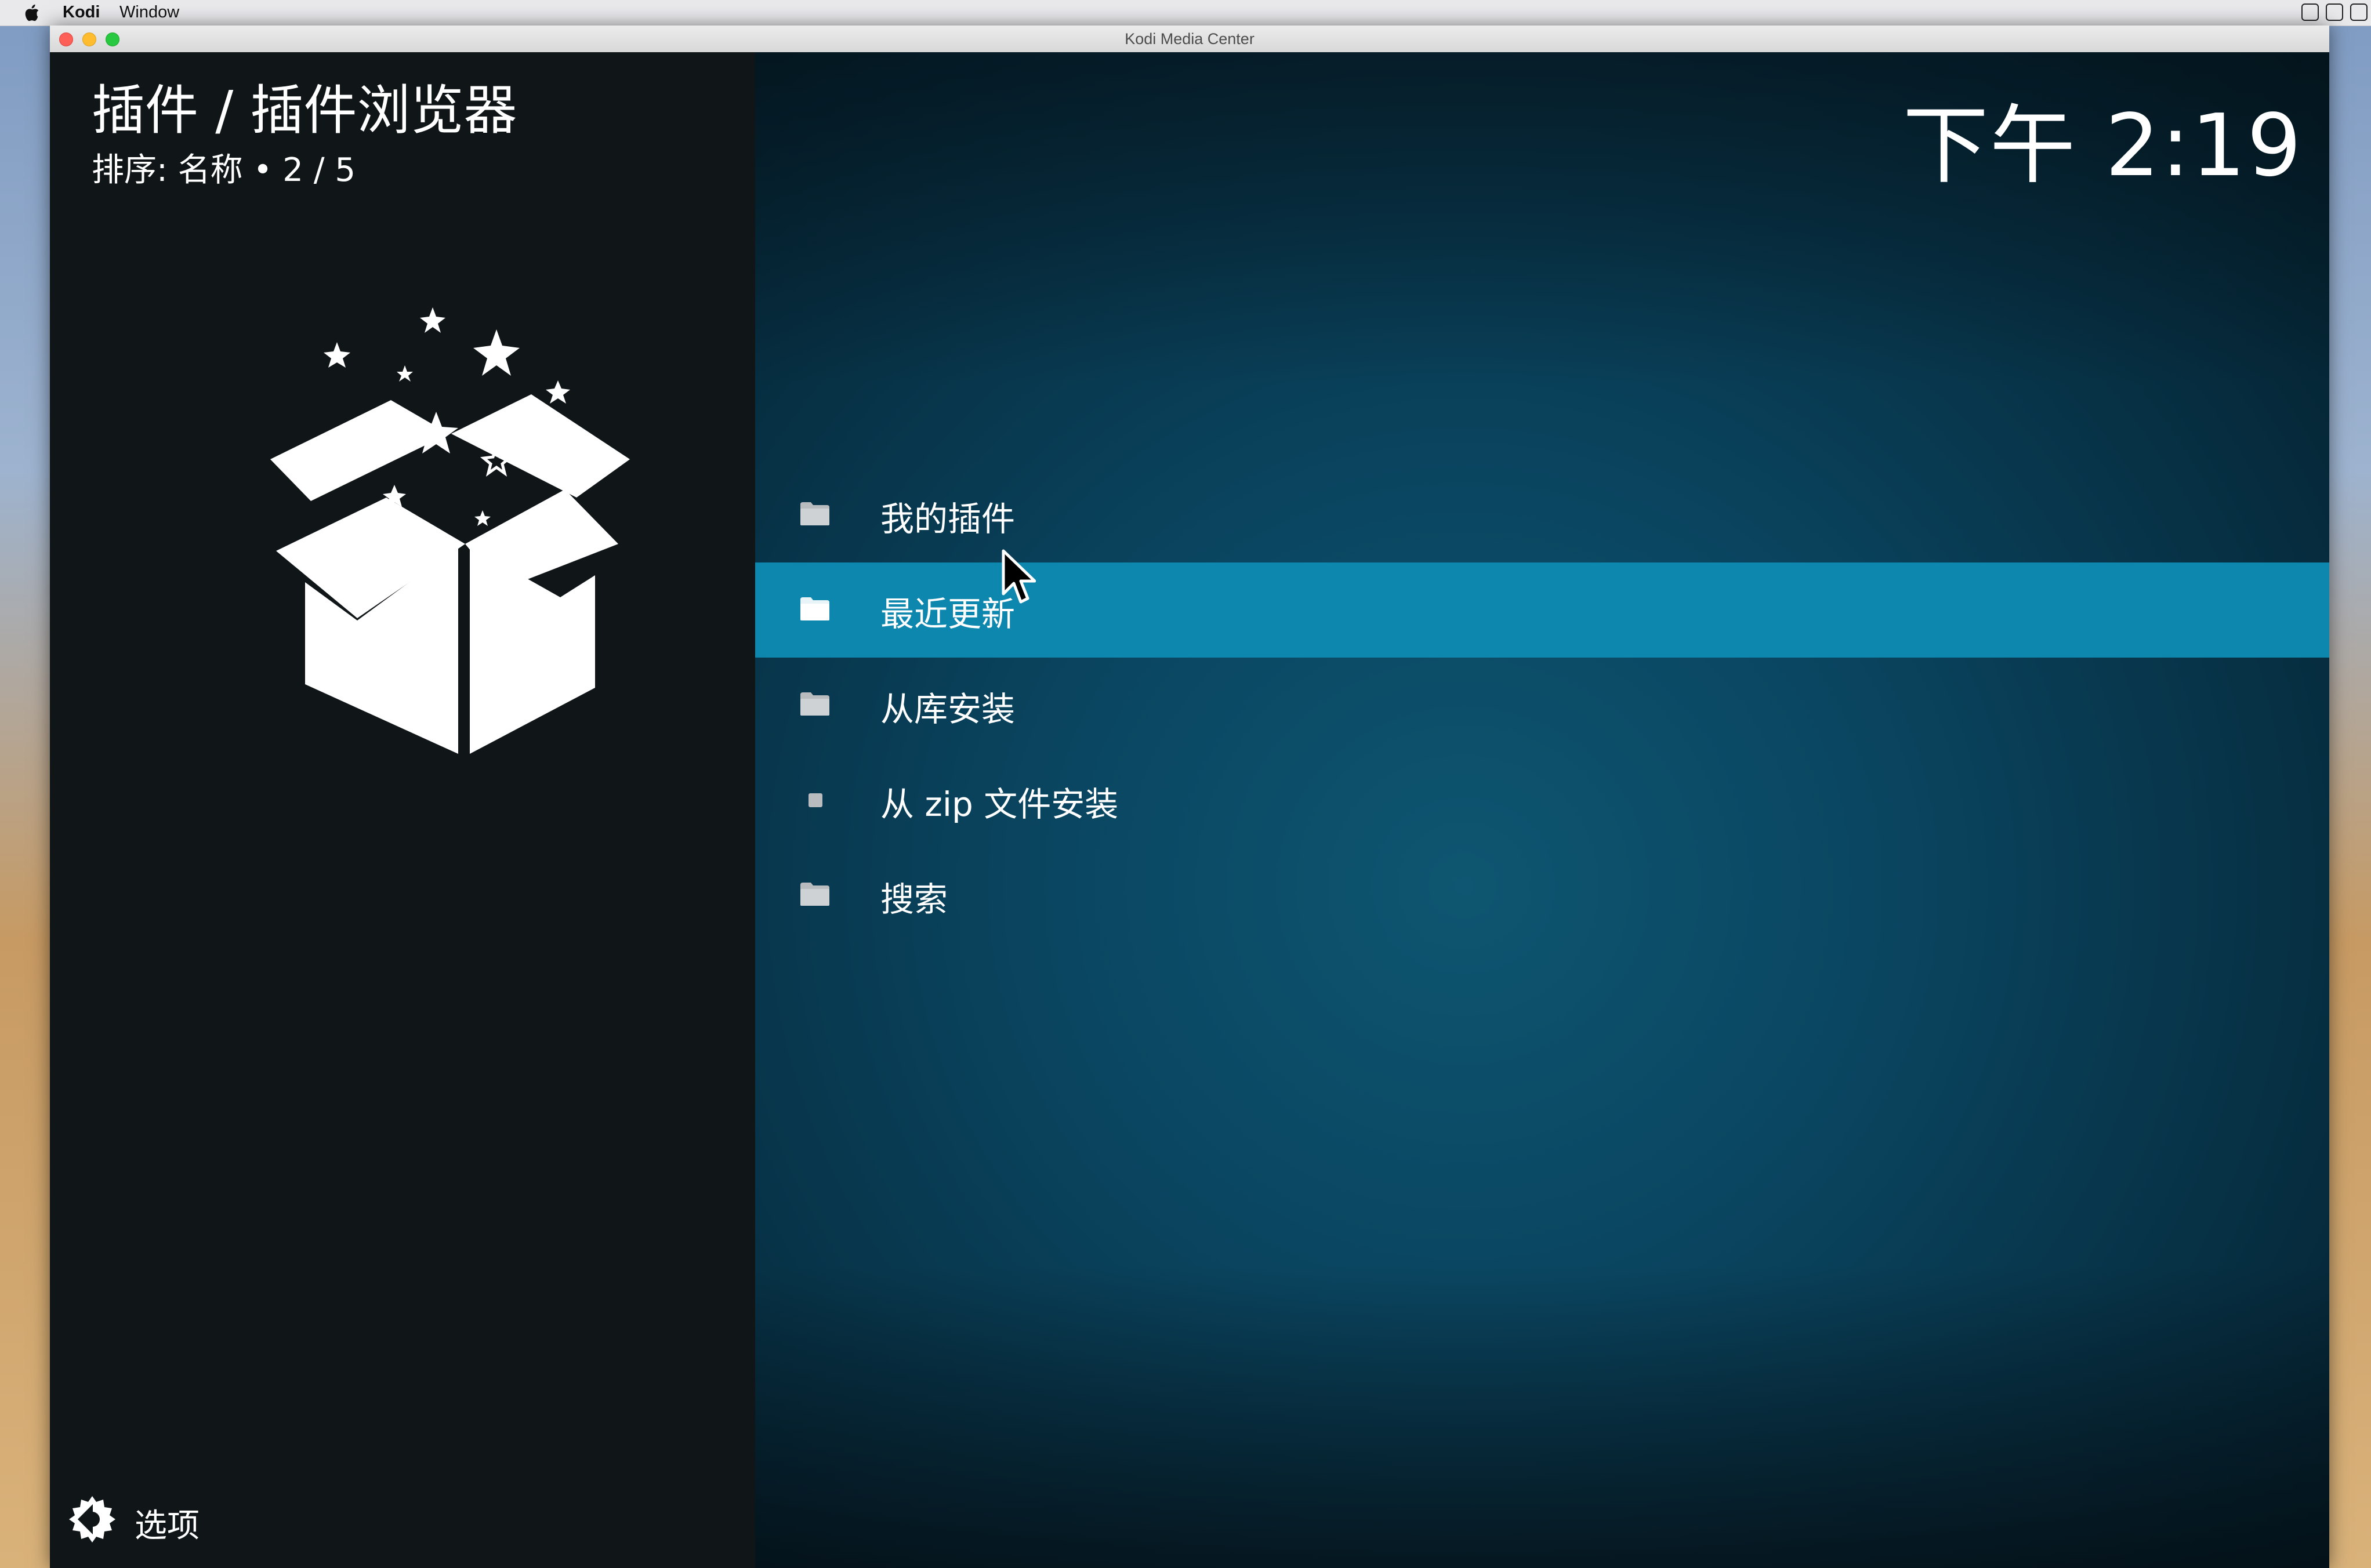 This screenshot has width=2371, height=1568. Describe the element at coordinates (948, 519) in the screenshot. I see `menu-item-label: 我的插件` at that location.